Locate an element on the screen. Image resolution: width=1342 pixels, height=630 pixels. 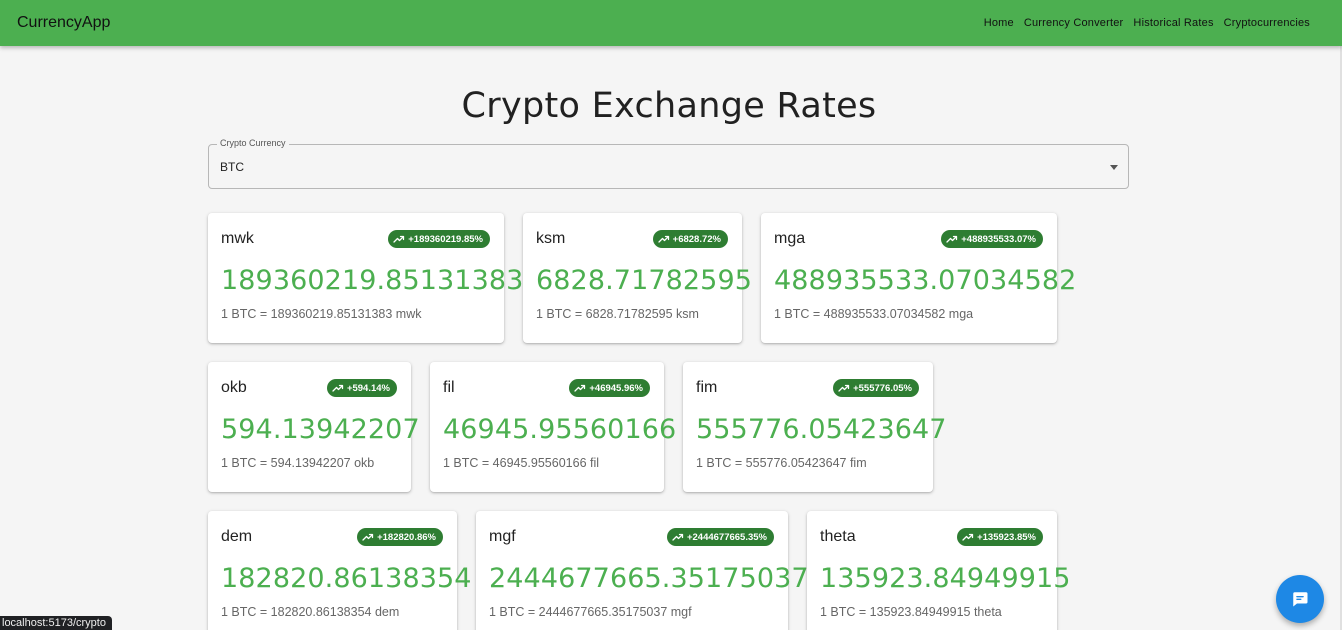
rate-description: 1 BTC = 46945.95560166 fil is located at coordinates (521, 463).